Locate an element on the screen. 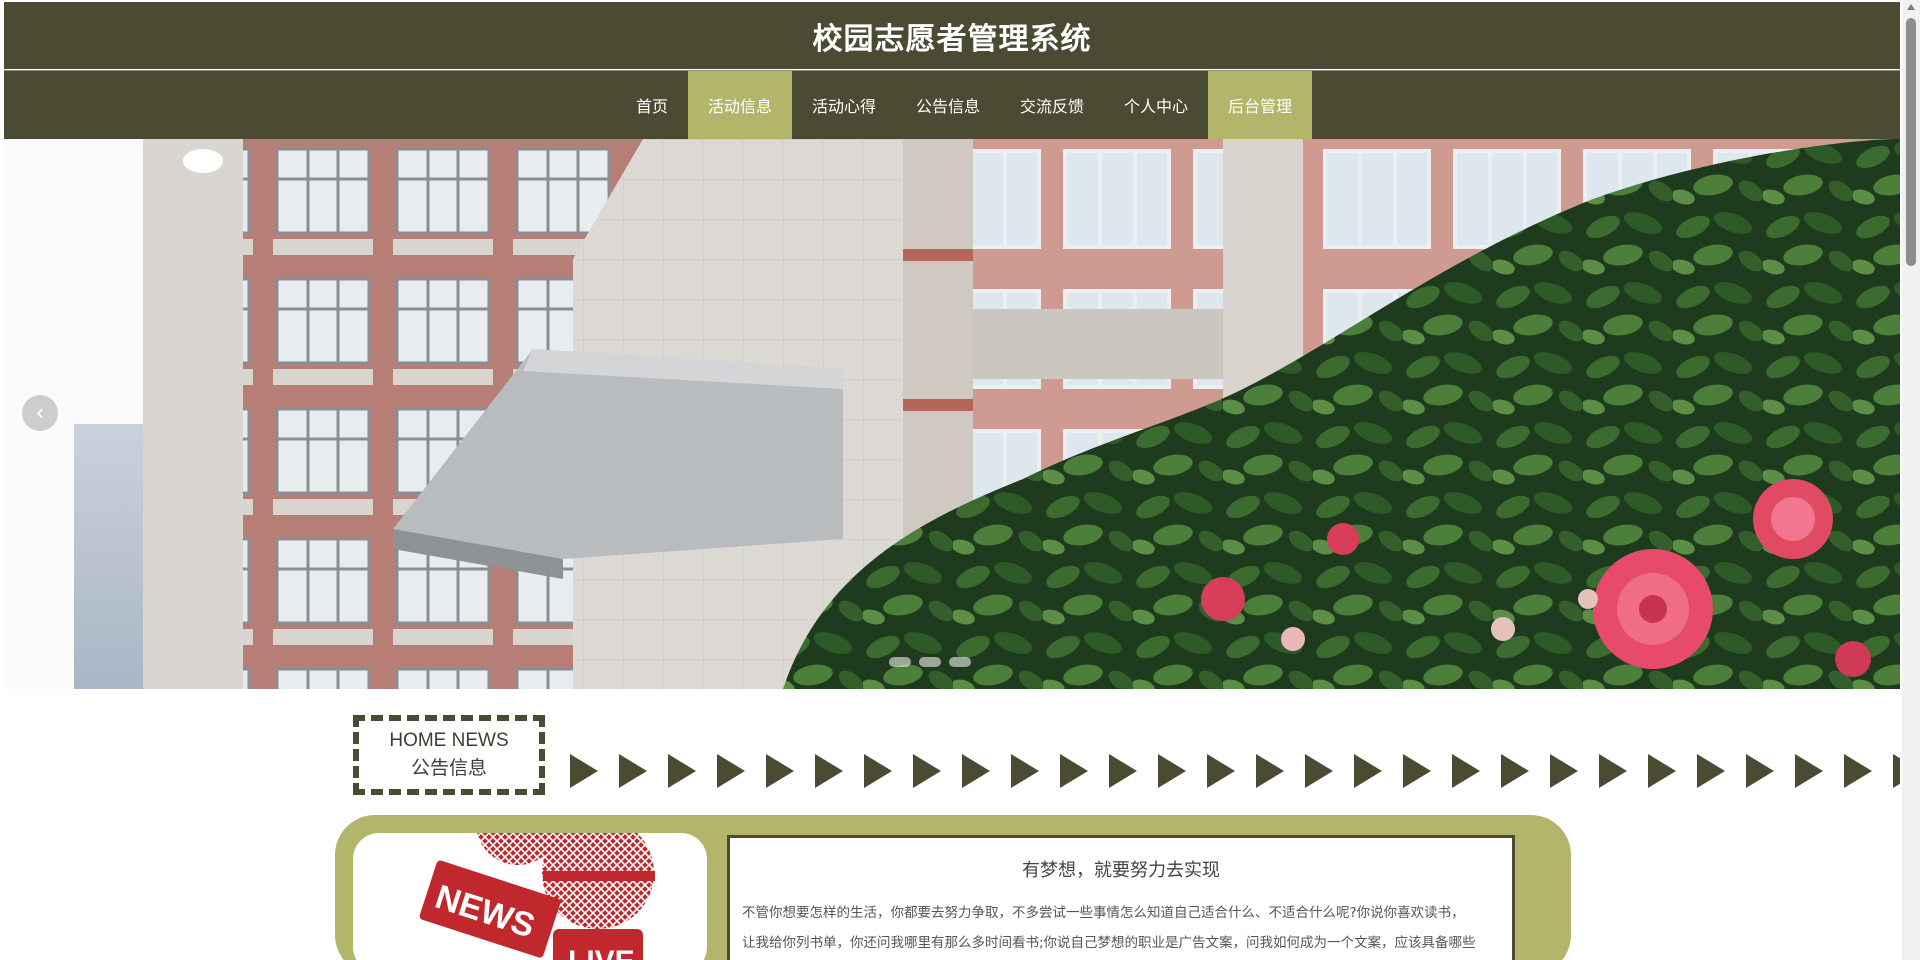 The width and height of the screenshot is (1920, 960). news-microphone-illustration: NEWS LIVE is located at coordinates (537, 896).